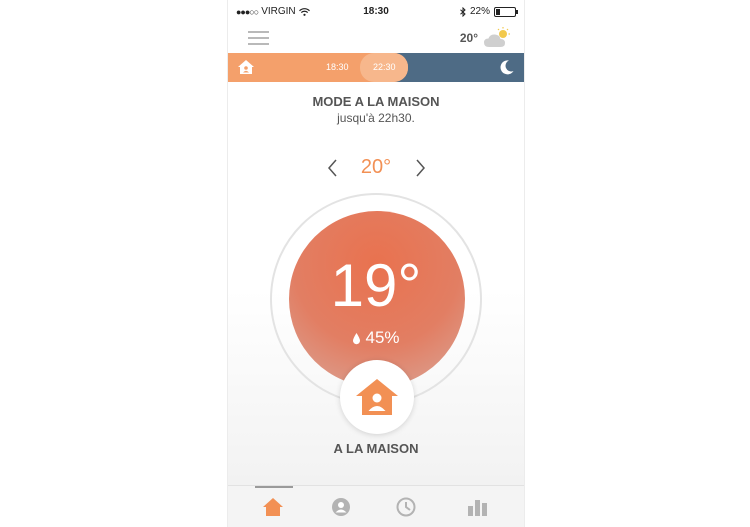 The image size is (750, 527). I want to click on weather-widget: 20°, so click(486, 38).